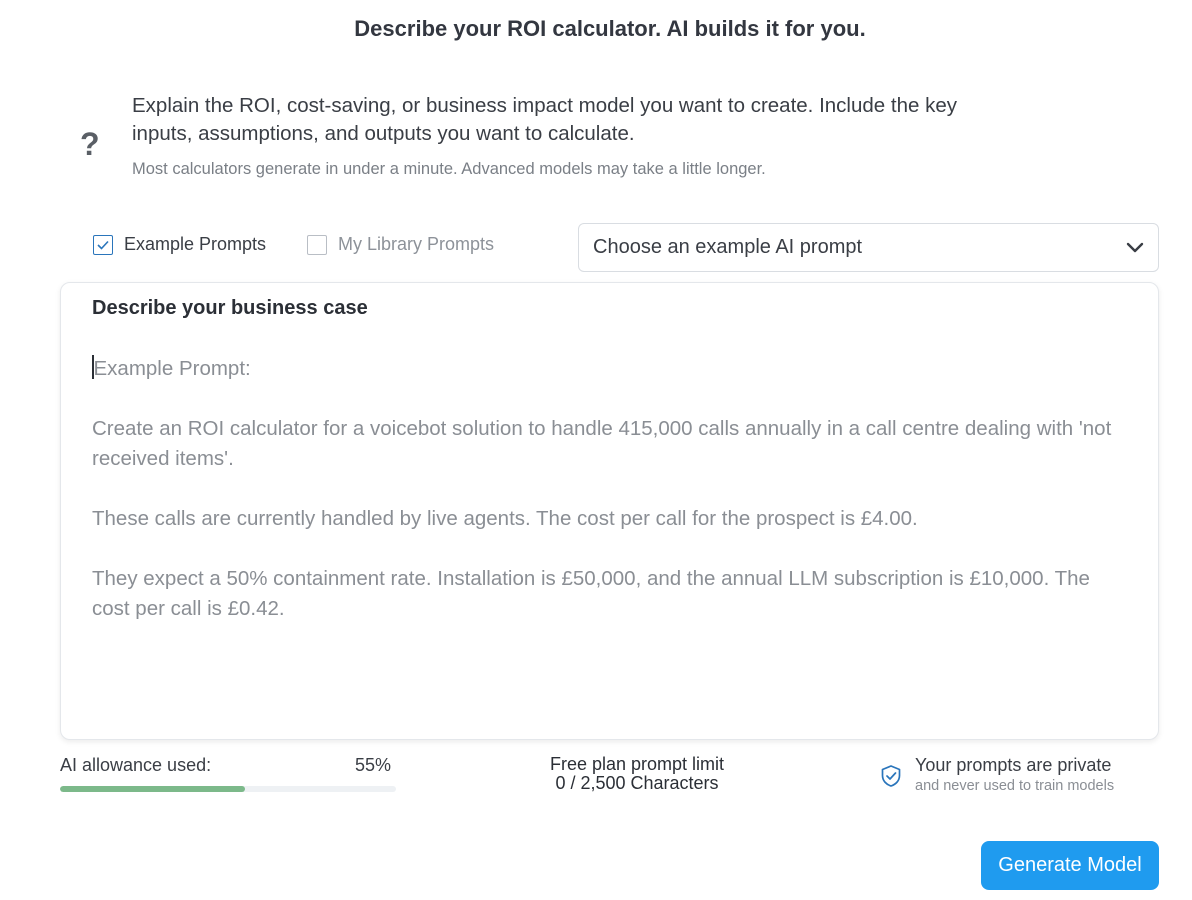  Describe the element at coordinates (416, 244) in the screenshot. I see `library-prompts-label: My Library Prompts` at that location.